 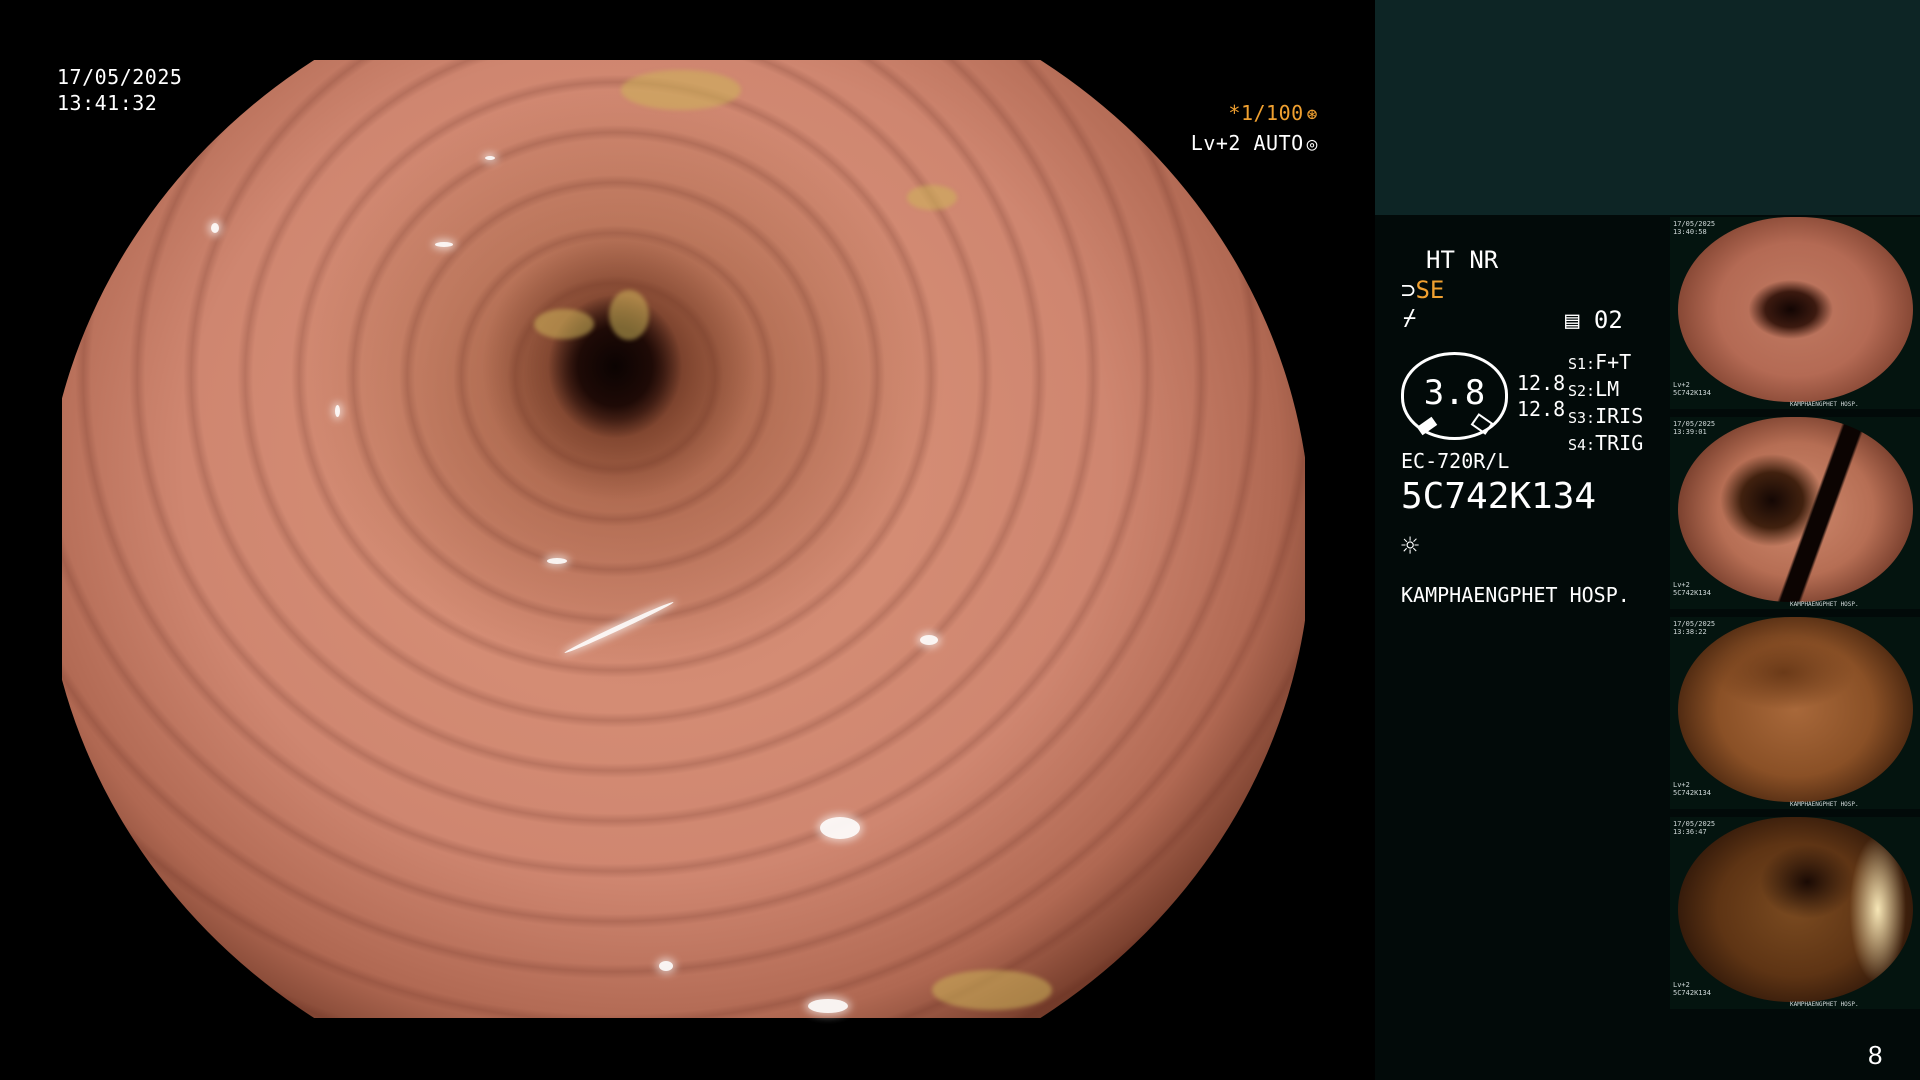 I want to click on setting-row: S4:TRIG, so click(x=1605, y=444).